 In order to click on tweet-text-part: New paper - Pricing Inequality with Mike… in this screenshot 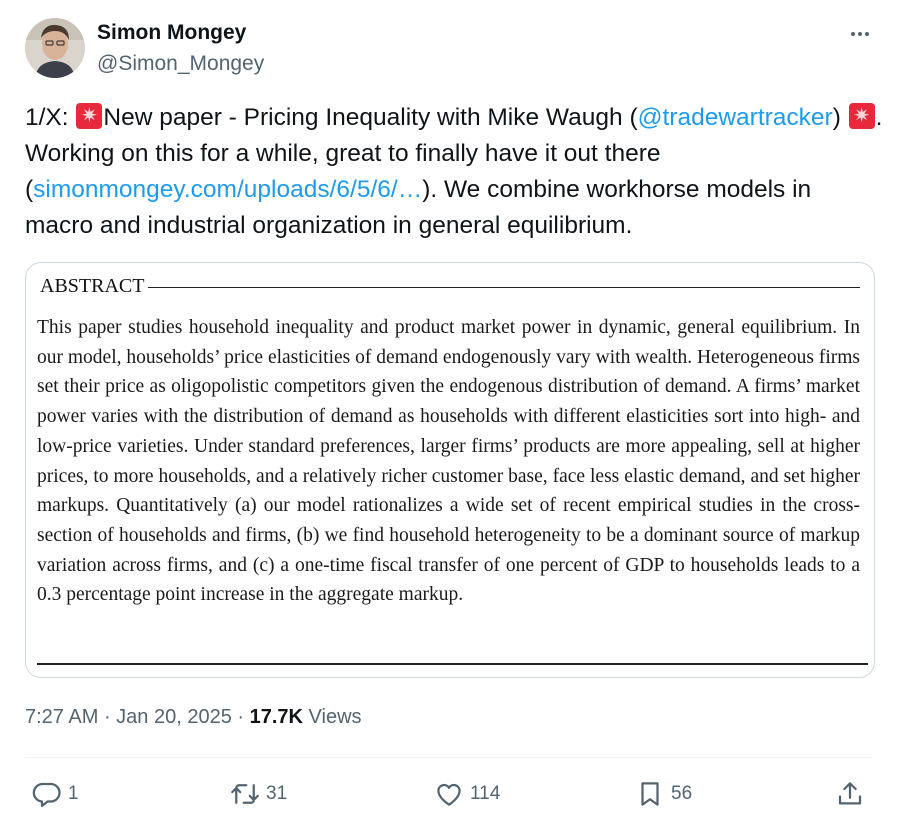, I will do `click(370, 117)`.